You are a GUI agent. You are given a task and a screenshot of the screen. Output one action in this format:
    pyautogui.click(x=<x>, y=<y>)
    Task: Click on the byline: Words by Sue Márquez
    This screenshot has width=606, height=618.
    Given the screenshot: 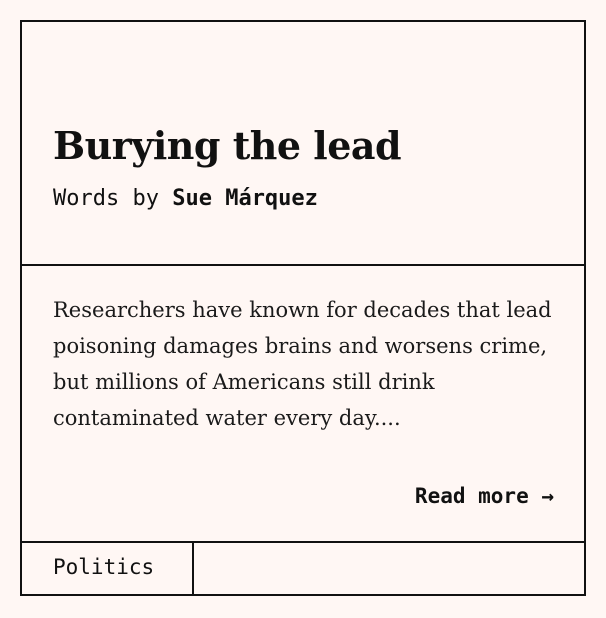 What is the action you would take?
    pyautogui.click(x=185, y=199)
    